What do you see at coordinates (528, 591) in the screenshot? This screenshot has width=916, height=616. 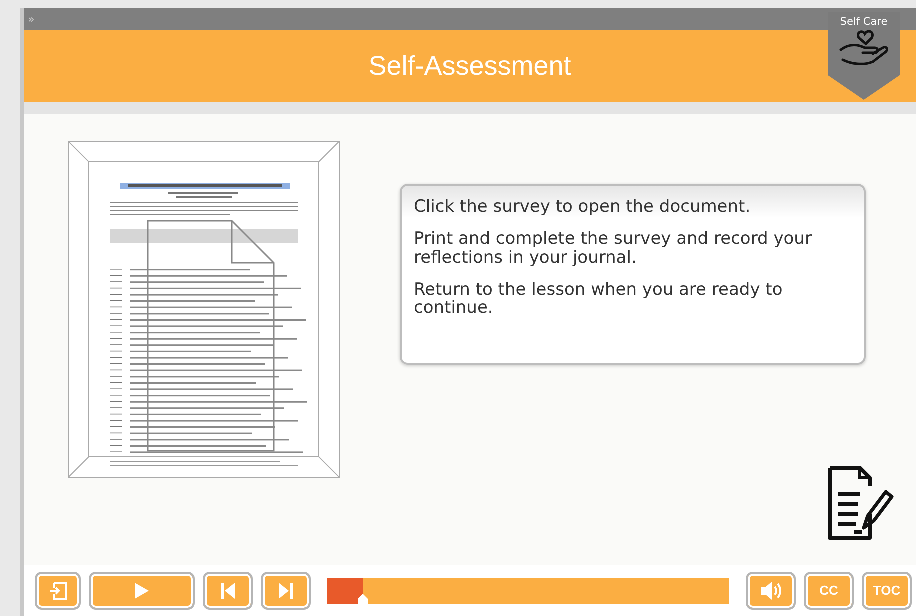 I see `progress-bar` at bounding box center [528, 591].